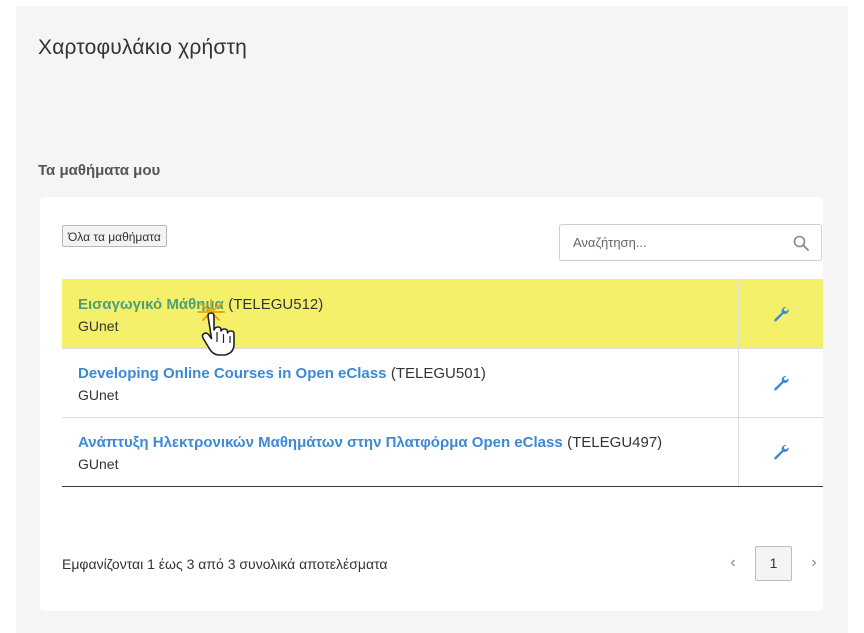  What do you see at coordinates (674, 242) in the screenshot?
I see `search-input` at bounding box center [674, 242].